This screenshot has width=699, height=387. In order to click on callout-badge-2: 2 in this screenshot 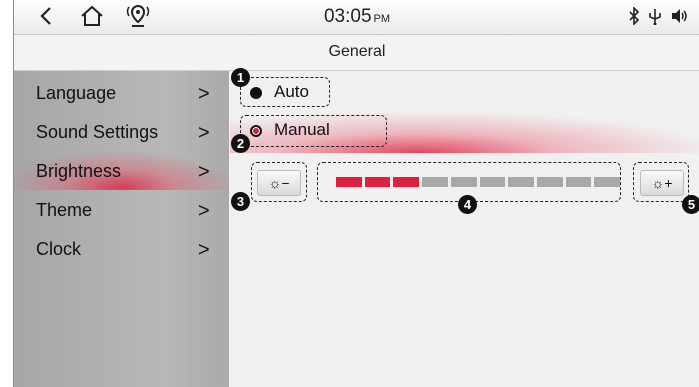, I will do `click(240, 143)`.